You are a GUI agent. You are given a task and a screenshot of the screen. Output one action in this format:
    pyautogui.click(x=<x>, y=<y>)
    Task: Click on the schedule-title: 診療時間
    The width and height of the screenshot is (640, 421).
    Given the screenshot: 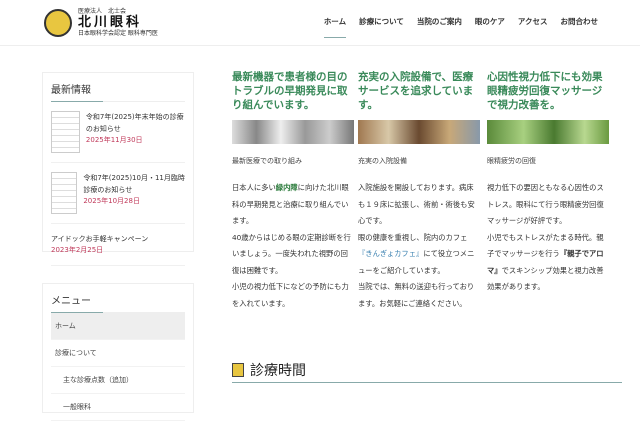 What is the action you would take?
    pyautogui.click(x=278, y=371)
    